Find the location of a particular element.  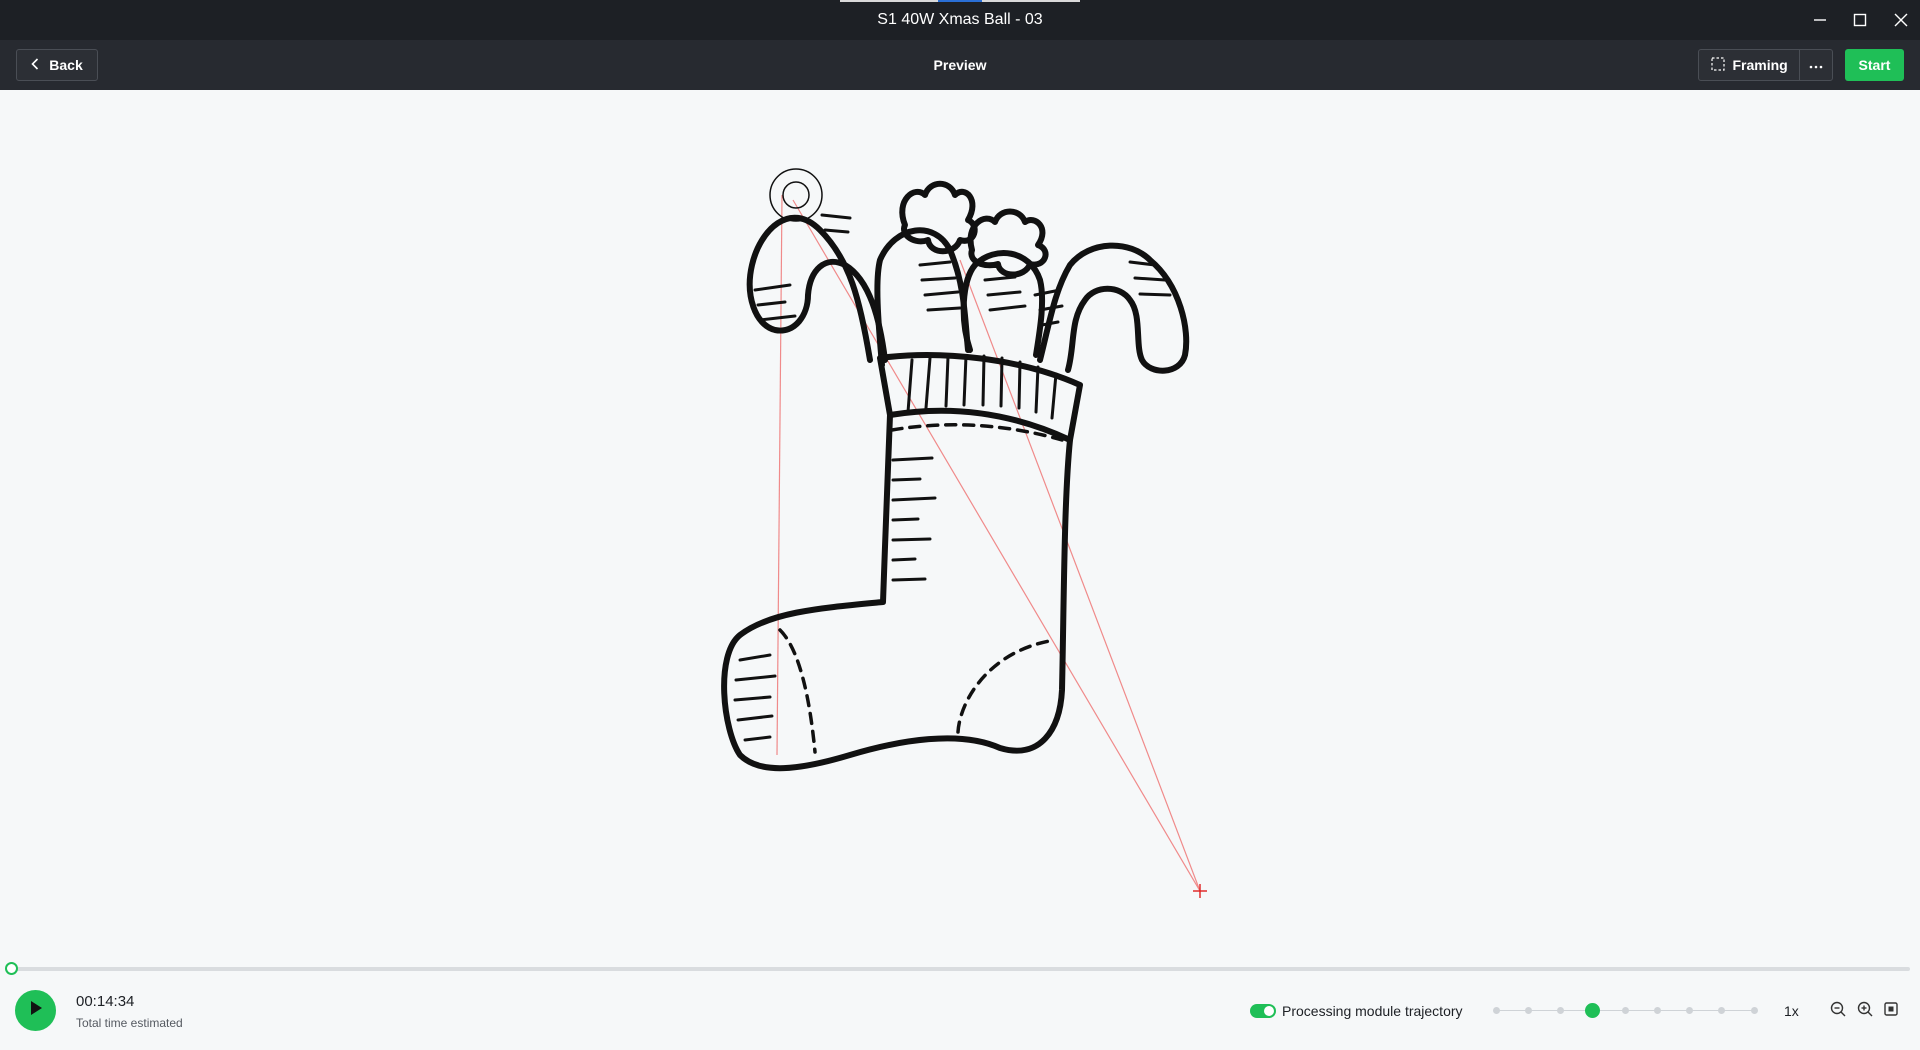

start-button: Start is located at coordinates (1874, 65).